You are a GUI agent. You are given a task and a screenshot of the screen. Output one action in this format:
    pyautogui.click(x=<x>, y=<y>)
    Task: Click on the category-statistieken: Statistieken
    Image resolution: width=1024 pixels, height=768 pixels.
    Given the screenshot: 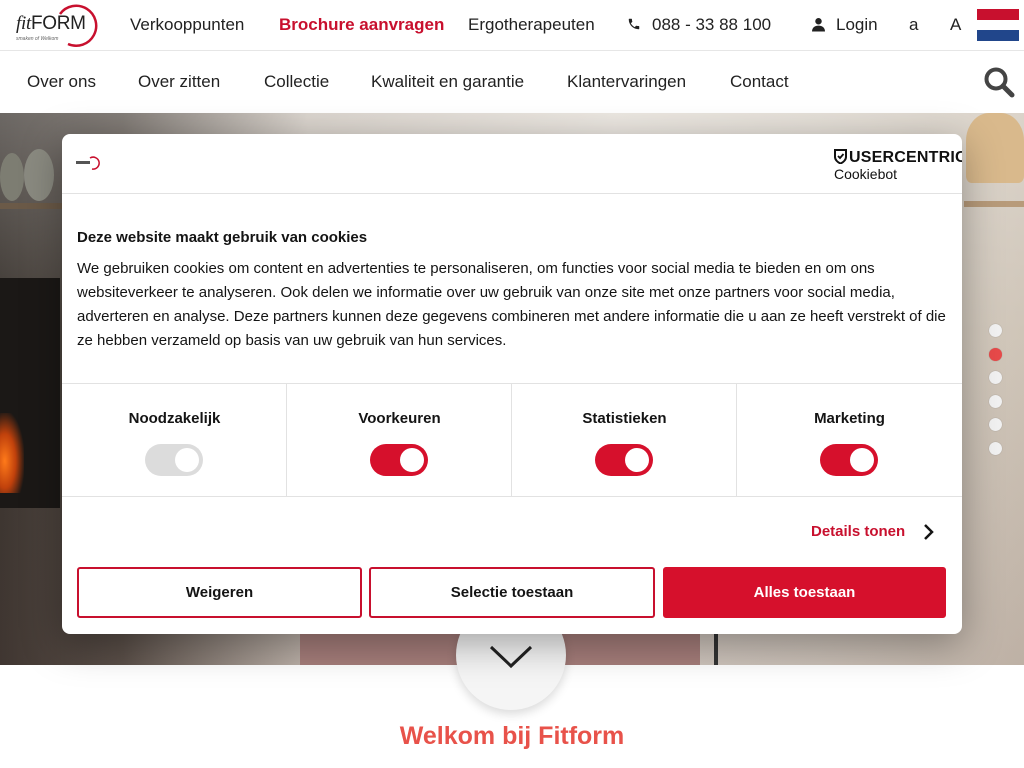 What is the action you would take?
    pyautogui.click(x=624, y=440)
    